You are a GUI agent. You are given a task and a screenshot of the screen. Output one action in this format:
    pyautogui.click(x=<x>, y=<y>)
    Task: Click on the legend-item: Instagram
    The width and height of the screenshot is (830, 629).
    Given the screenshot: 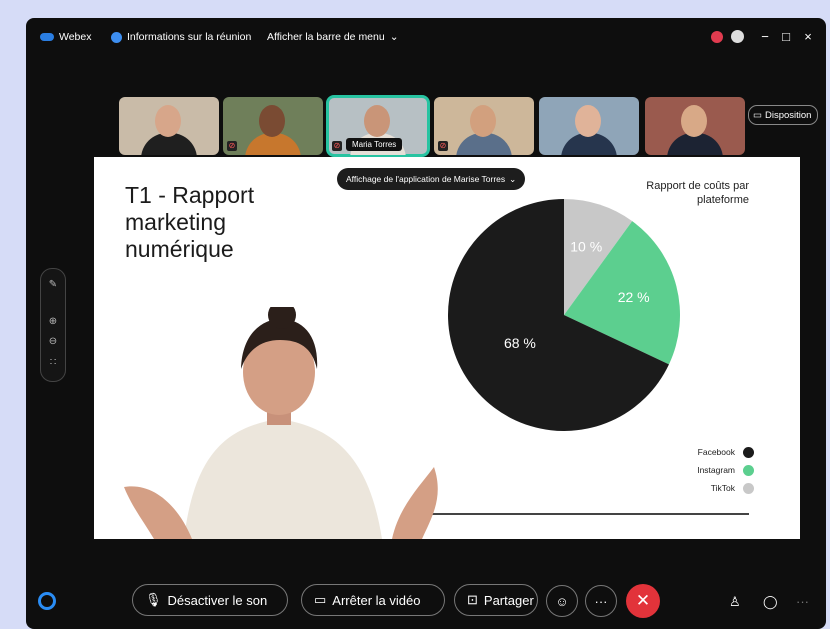 What is the action you would take?
    pyautogui.click(x=704, y=470)
    